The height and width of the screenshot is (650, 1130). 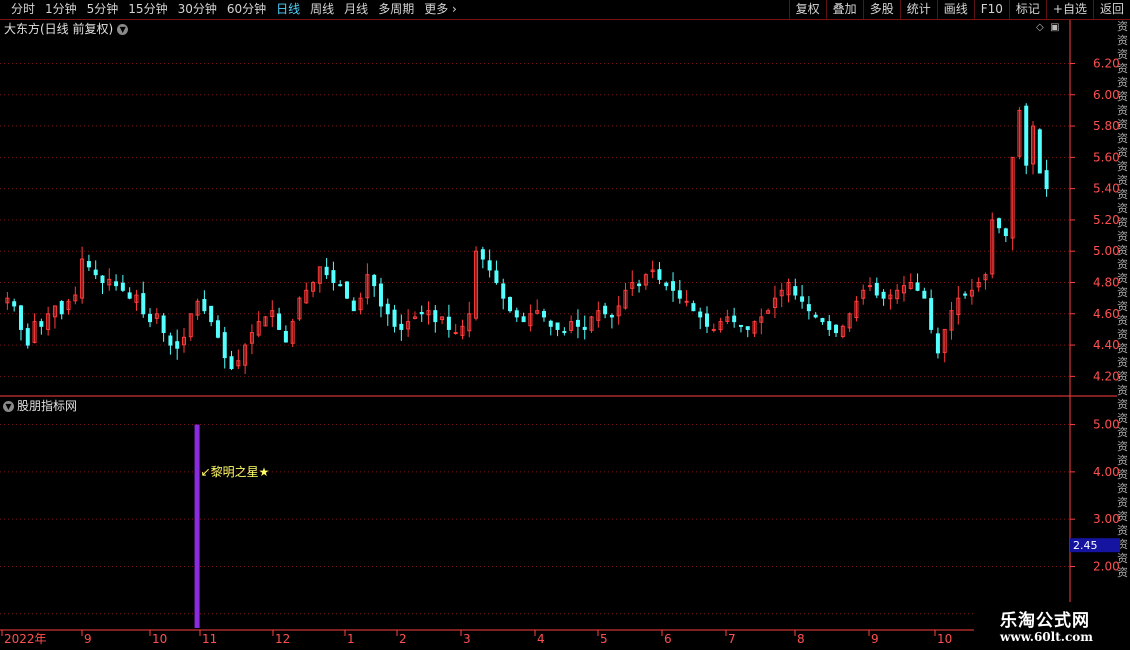 I want to click on y-tick-label: 5.20, so click(x=1106, y=220).